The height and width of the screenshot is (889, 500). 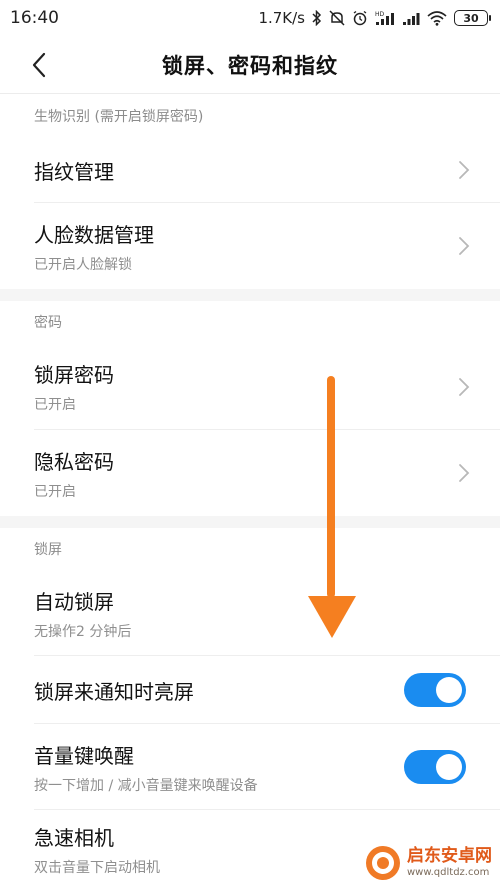 I want to click on volume-key-wake-toggle, so click(x=435, y=767).